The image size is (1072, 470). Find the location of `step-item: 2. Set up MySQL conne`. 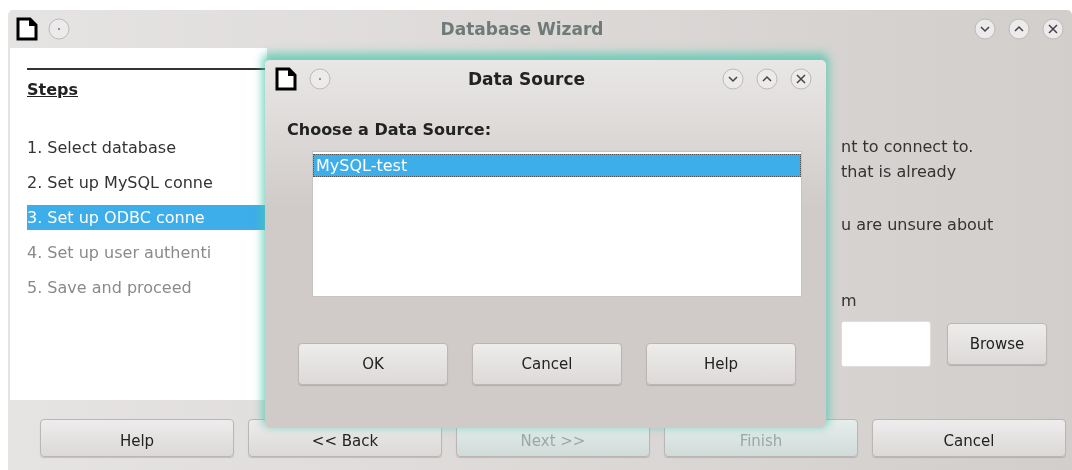

step-item: 2. Set up MySQL conne is located at coordinates (147, 182).